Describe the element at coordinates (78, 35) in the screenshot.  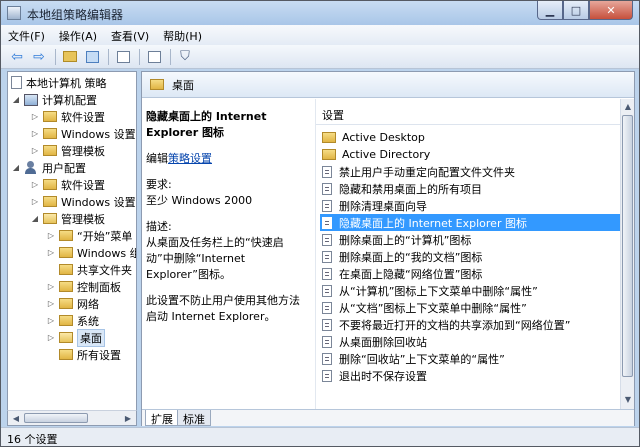
I see `menu-action: 操作(A)` at that location.